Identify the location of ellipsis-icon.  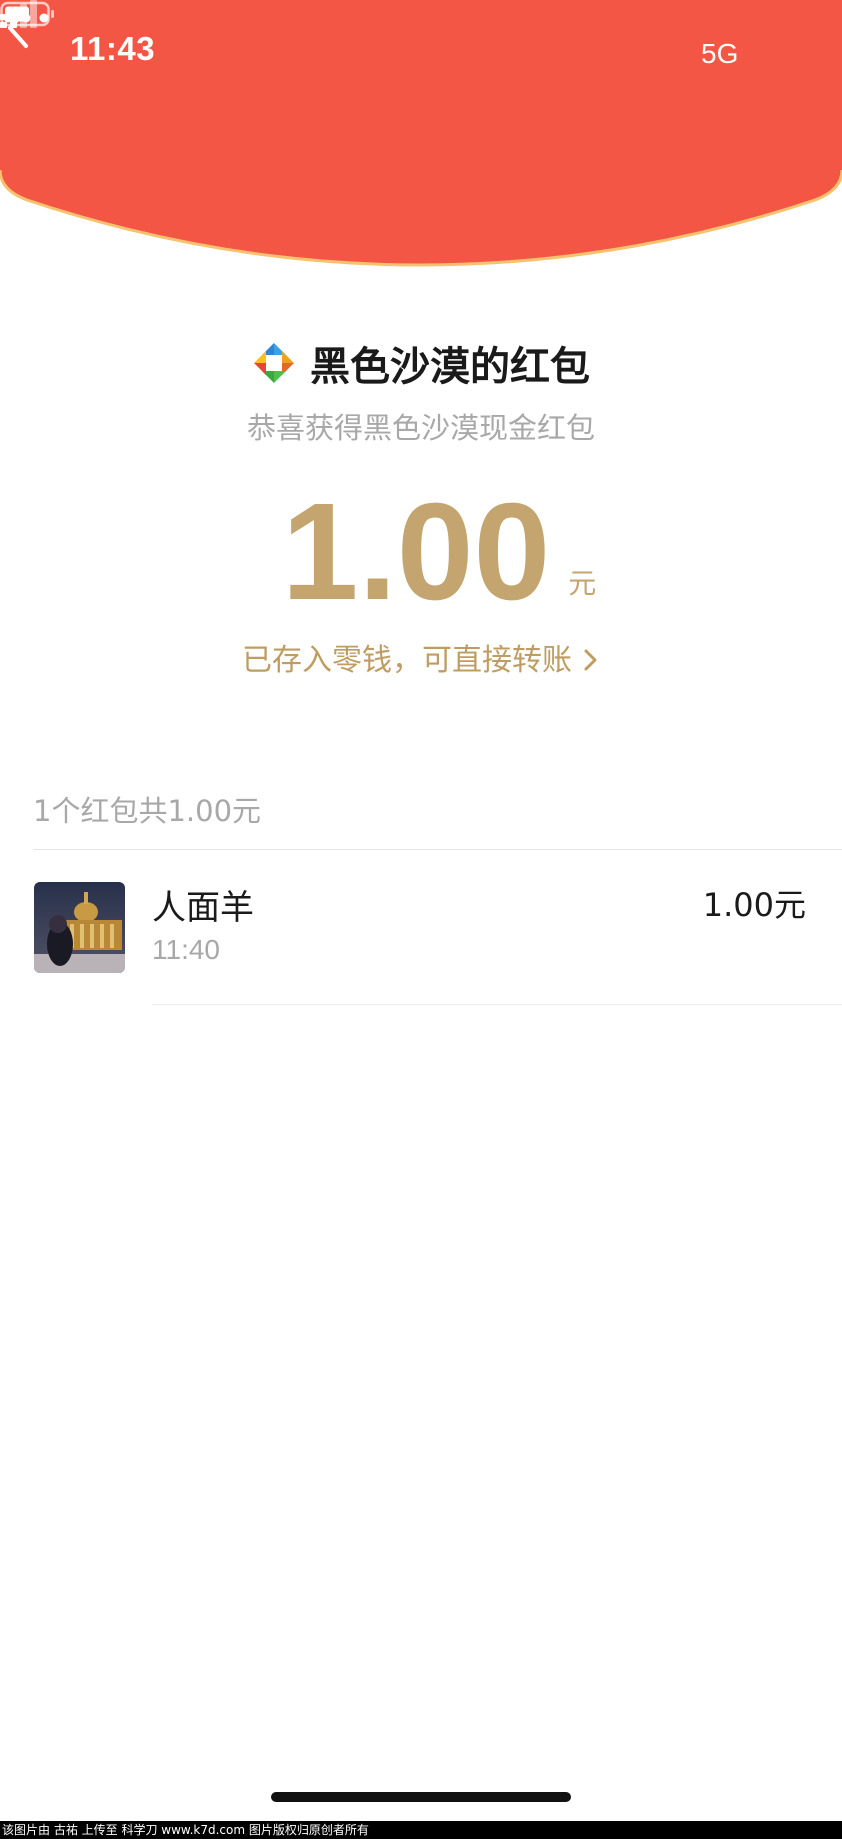
(26, 18).